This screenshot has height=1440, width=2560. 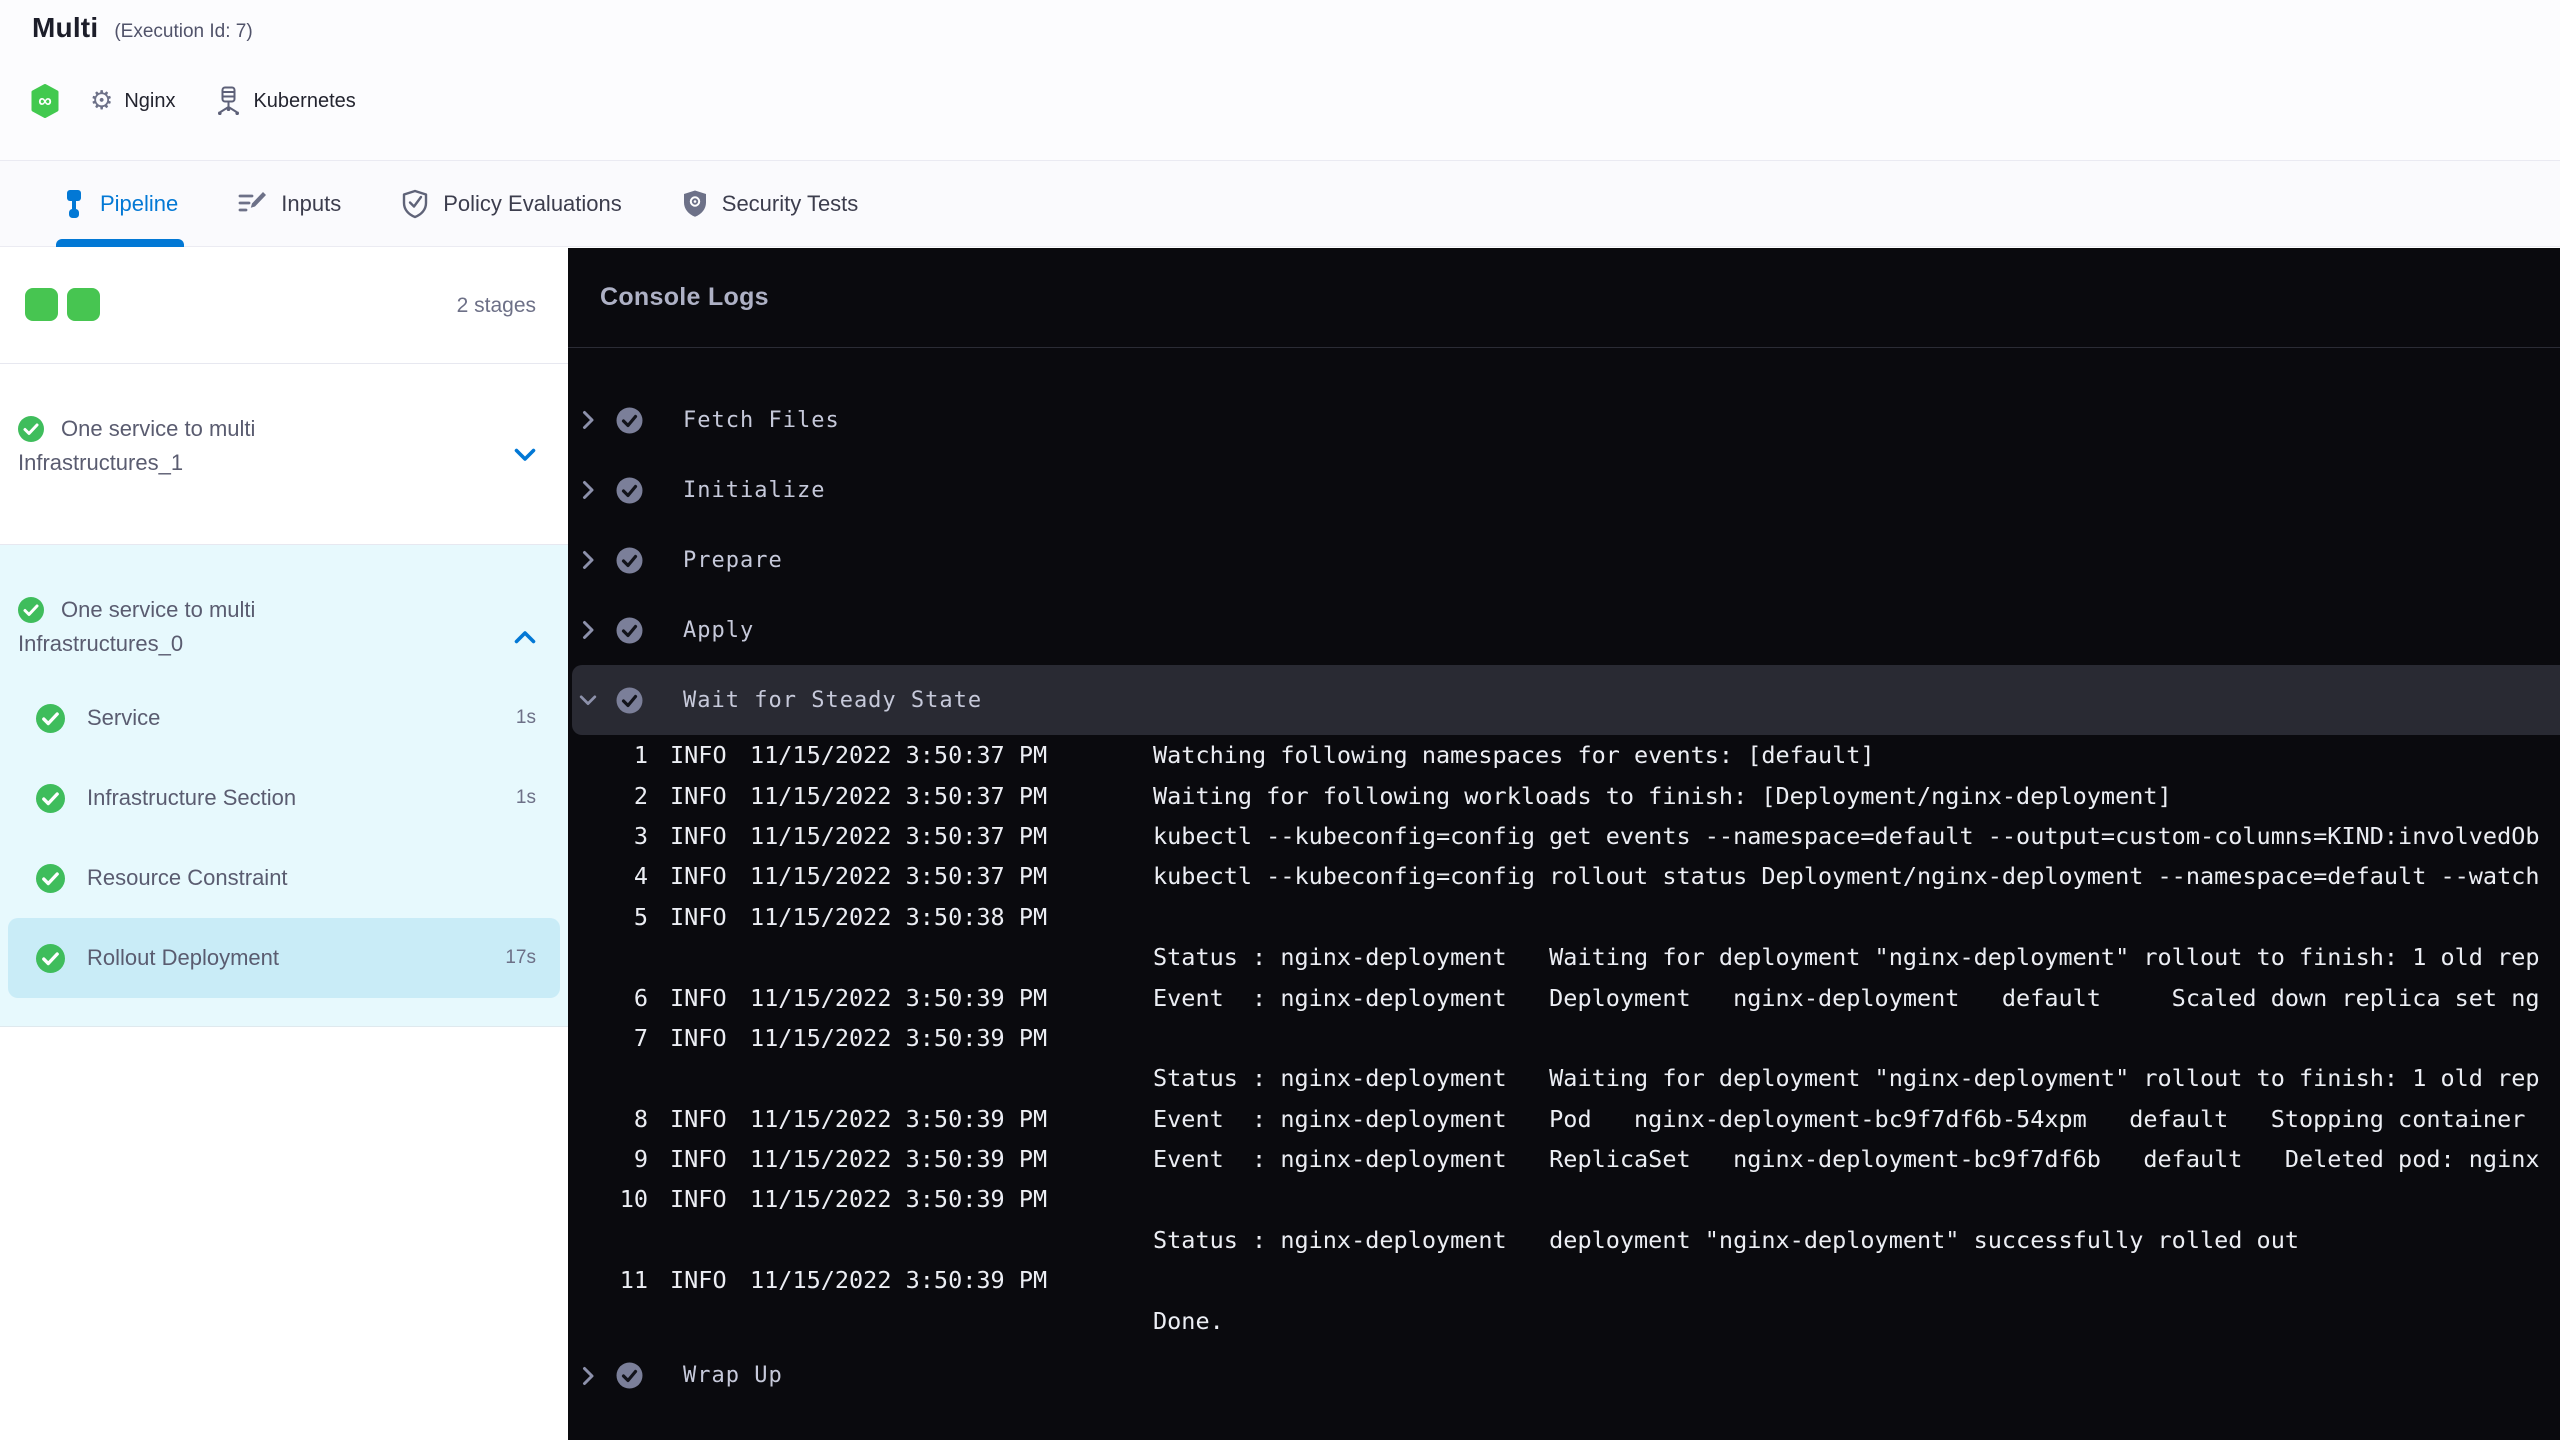 What do you see at coordinates (640, 916) in the screenshot?
I see `log-line-number: 5` at bounding box center [640, 916].